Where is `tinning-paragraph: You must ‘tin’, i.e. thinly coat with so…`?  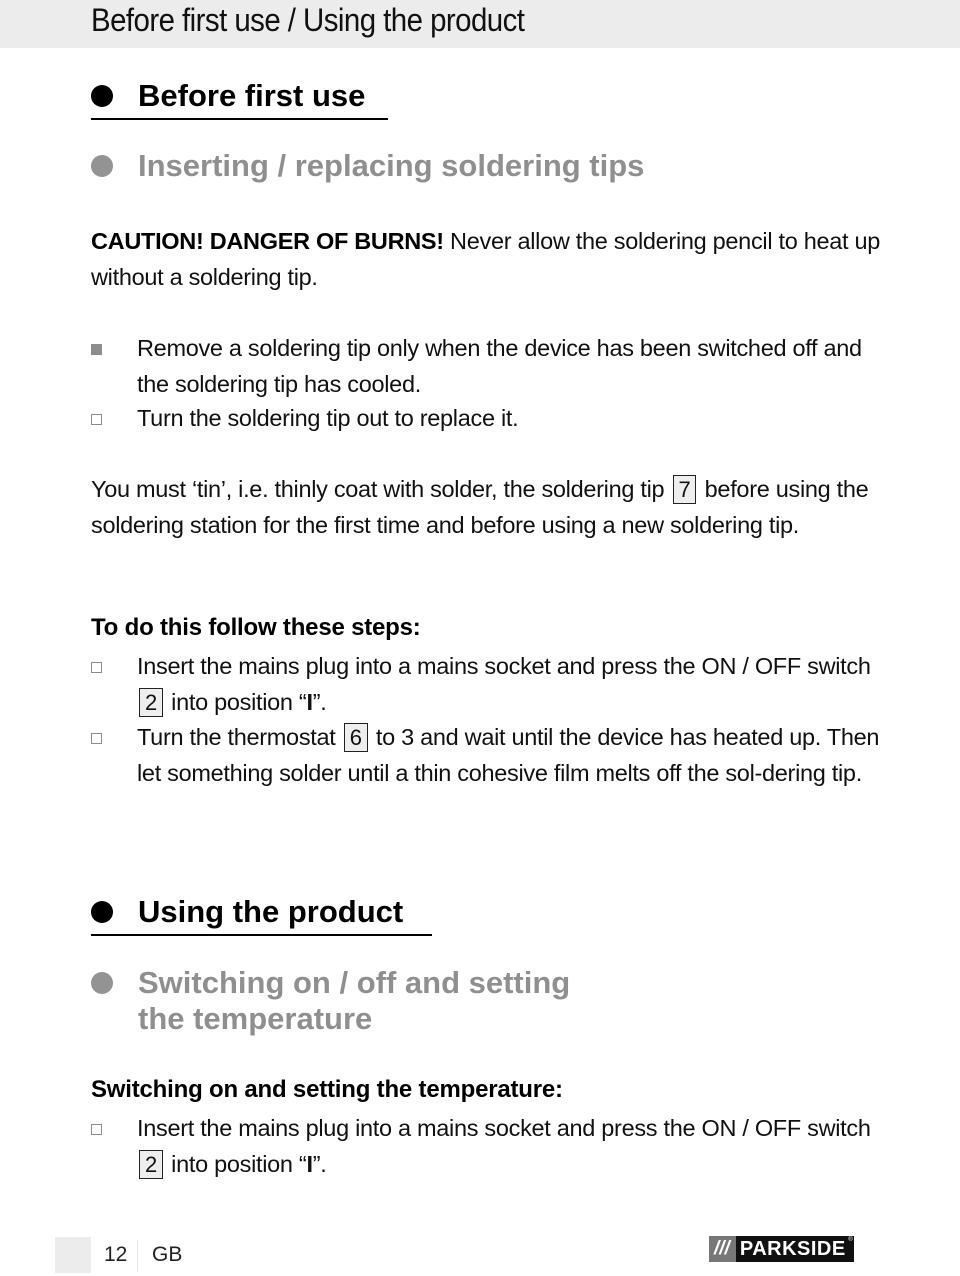
tinning-paragraph: You must ‘tin’, i.e. thinly coat with so… is located at coordinates (486, 507).